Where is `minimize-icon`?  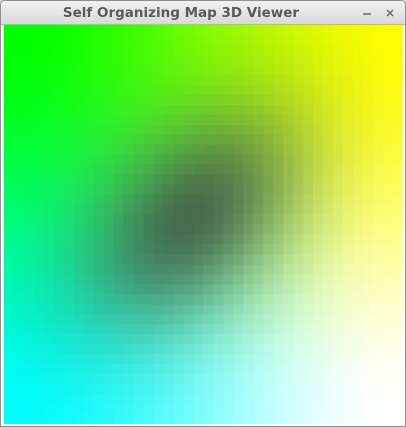 minimize-icon is located at coordinates (367, 13).